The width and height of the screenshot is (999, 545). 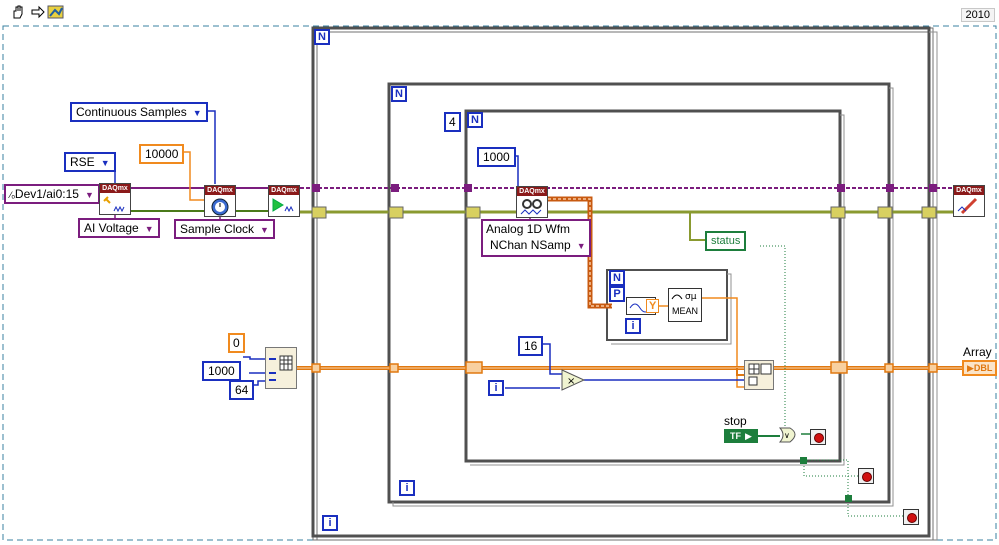 I want to click on replace-array-subset-node, so click(x=759, y=375).